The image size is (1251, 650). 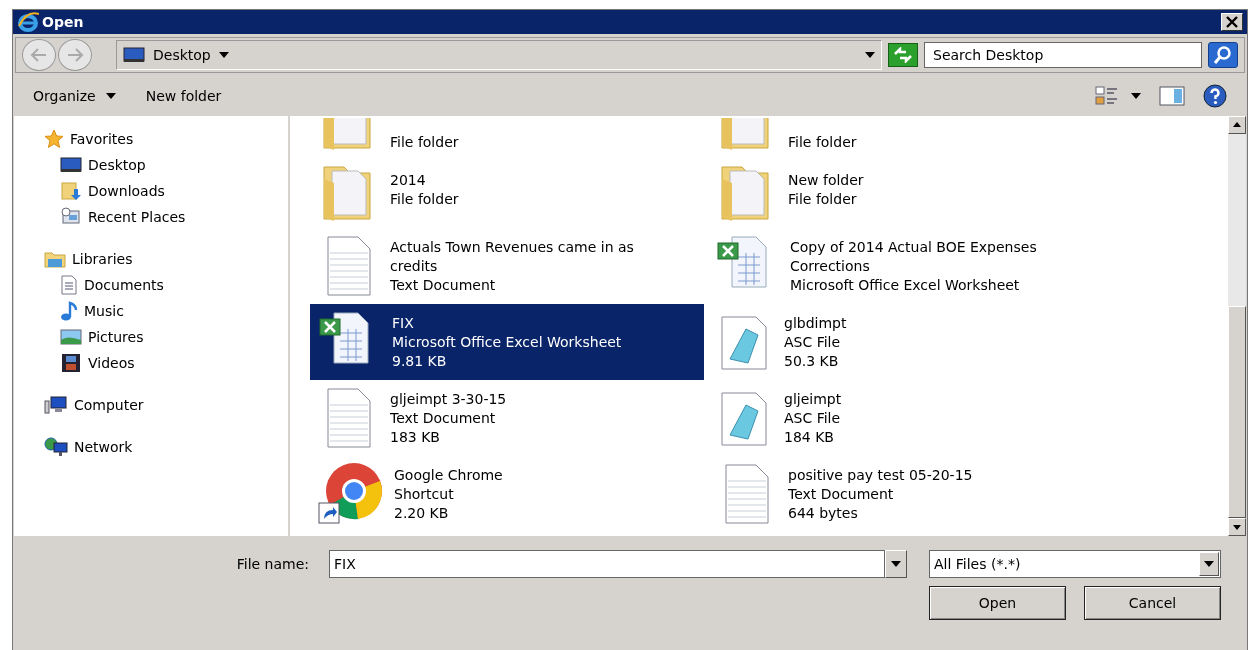 What do you see at coordinates (166, 259) in the screenshot?
I see `sidebar-item: Libraries` at bounding box center [166, 259].